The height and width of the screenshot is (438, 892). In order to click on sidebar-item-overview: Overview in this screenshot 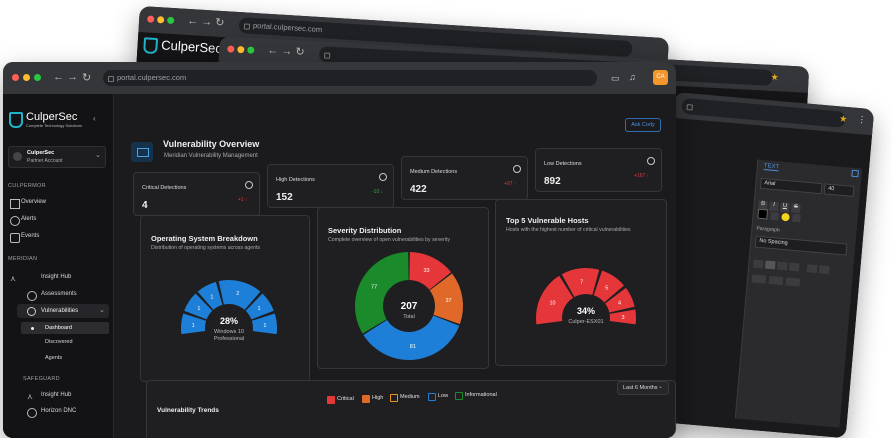, I will do `click(33, 202)`.